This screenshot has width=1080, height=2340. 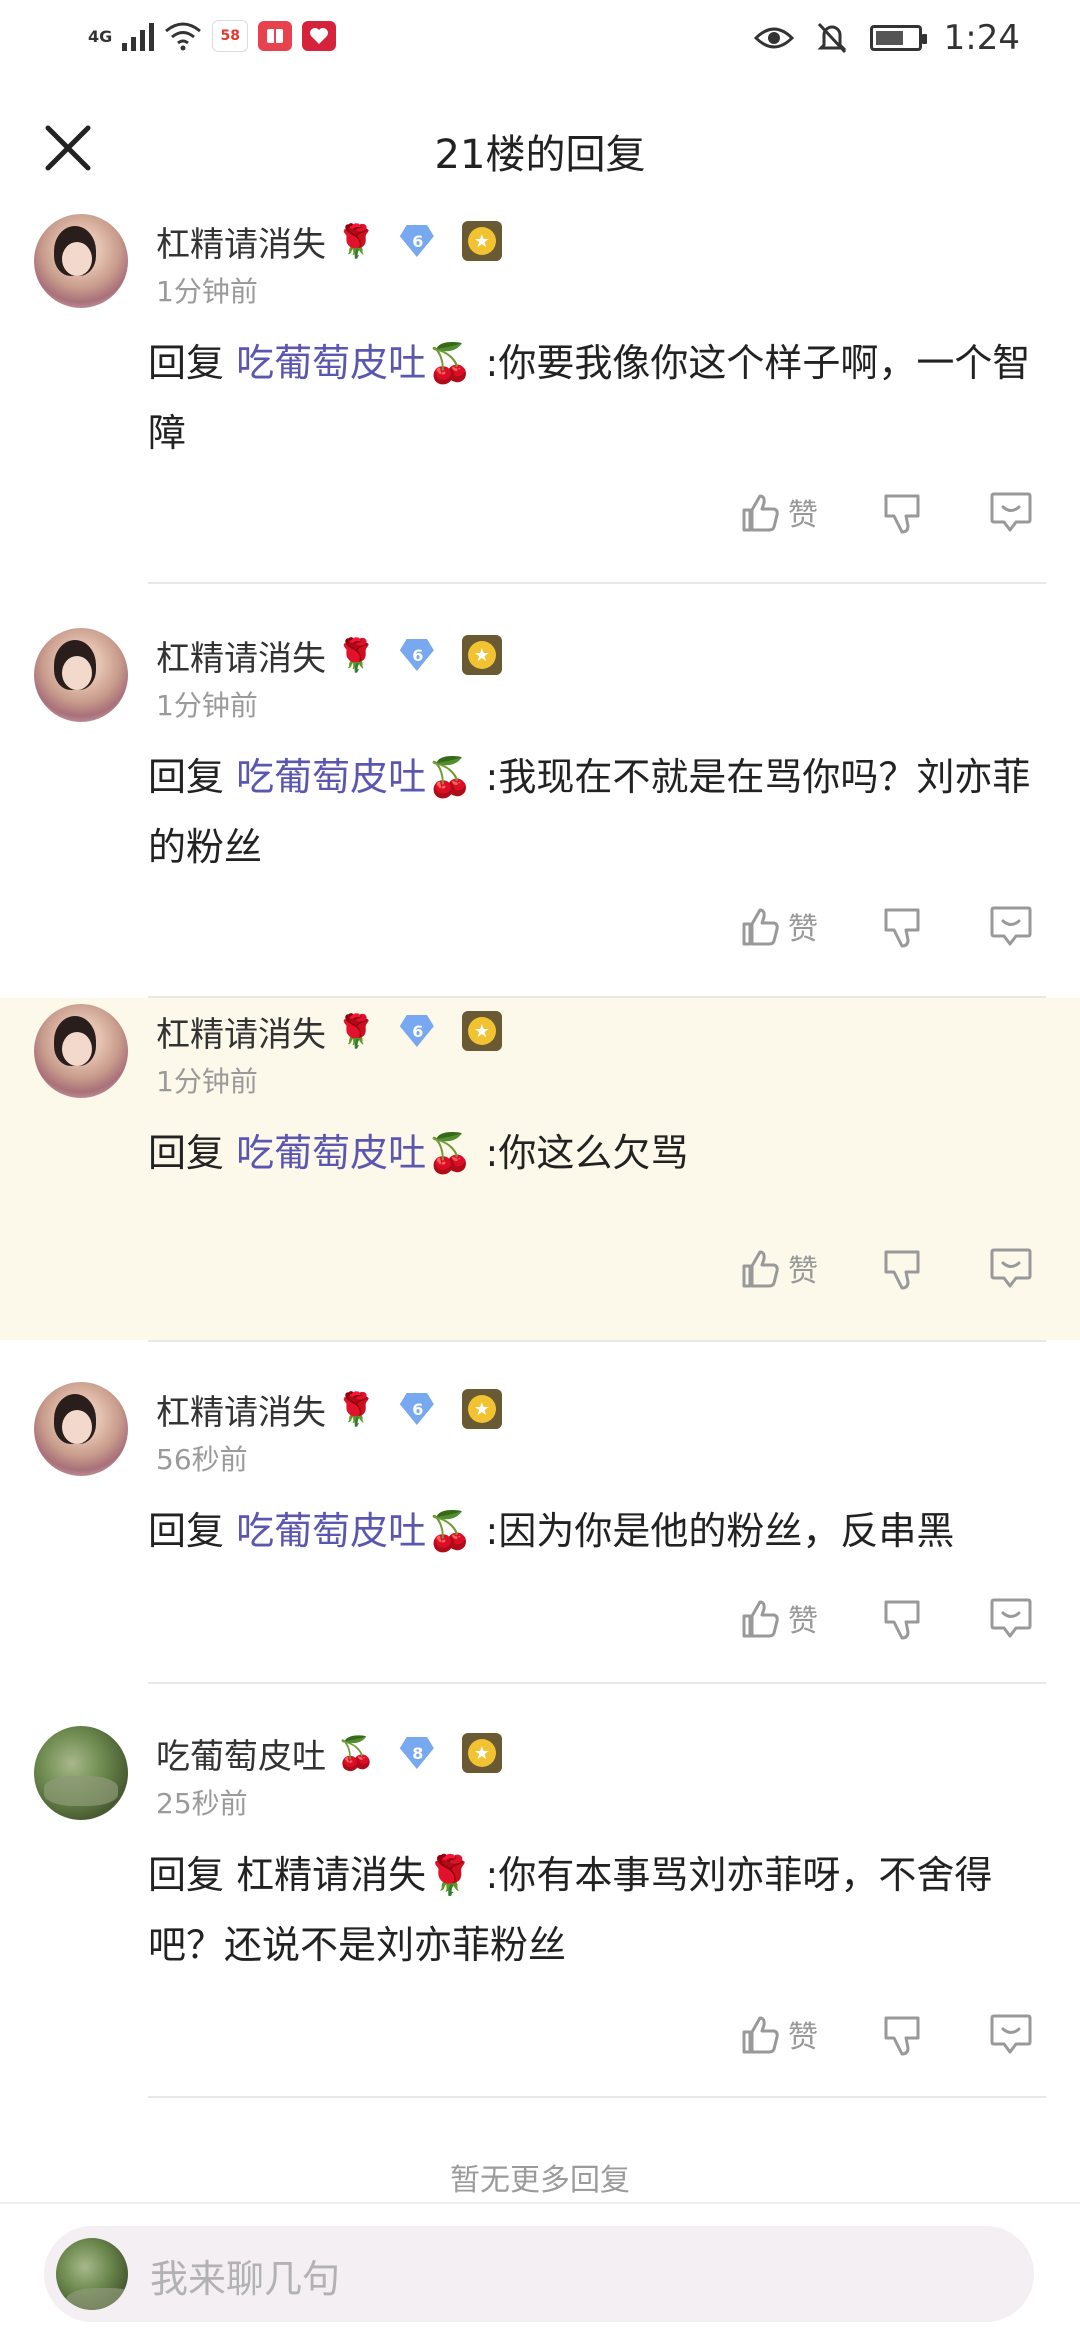 I want to click on reply-body: :因为你是他的粉丝，反串黑, so click(x=720, y=1531).